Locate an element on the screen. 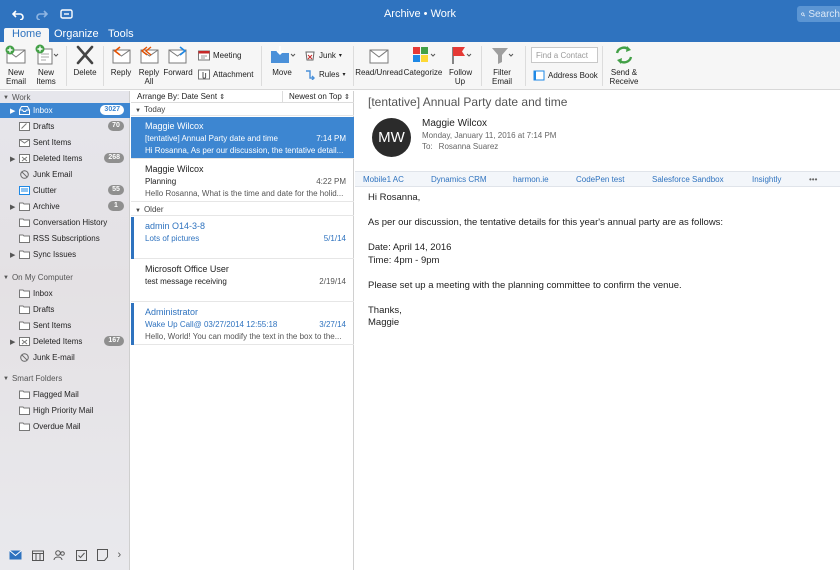  sort-order-label: Newest on Top is located at coordinates (315, 96).